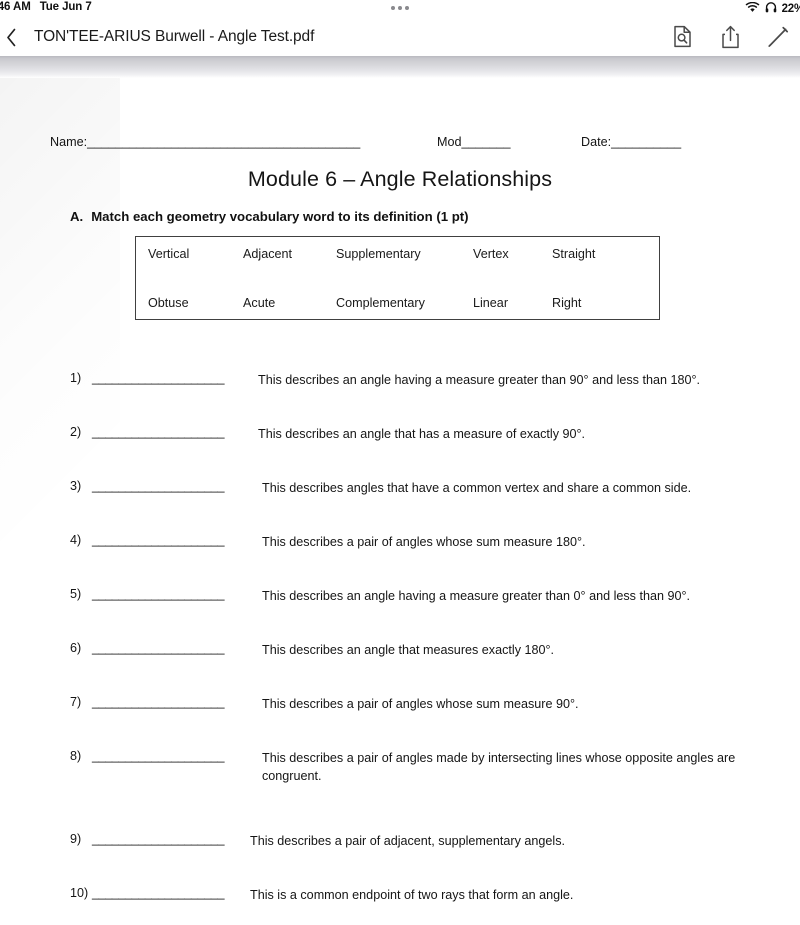 The width and height of the screenshot is (800, 925). I want to click on question-number: 5), so click(76, 594).